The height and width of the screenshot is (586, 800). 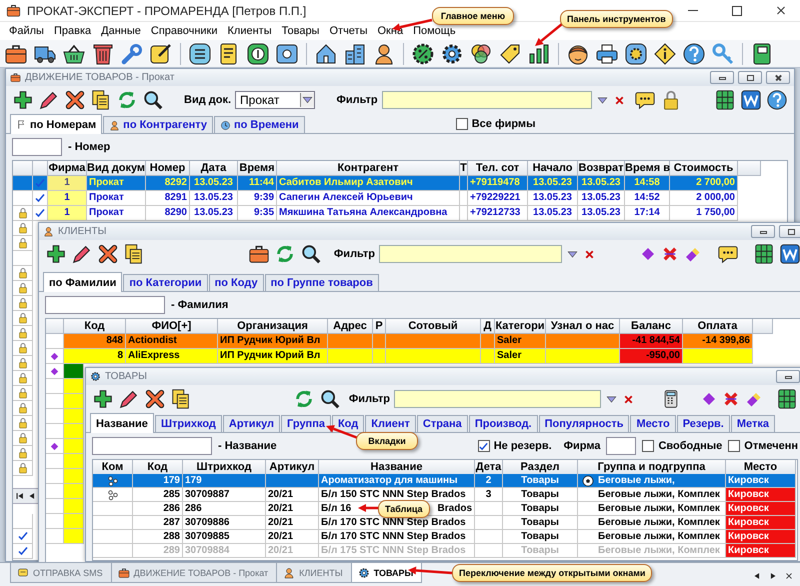 What do you see at coordinates (778, 77) in the screenshot?
I see `close-button` at bounding box center [778, 77].